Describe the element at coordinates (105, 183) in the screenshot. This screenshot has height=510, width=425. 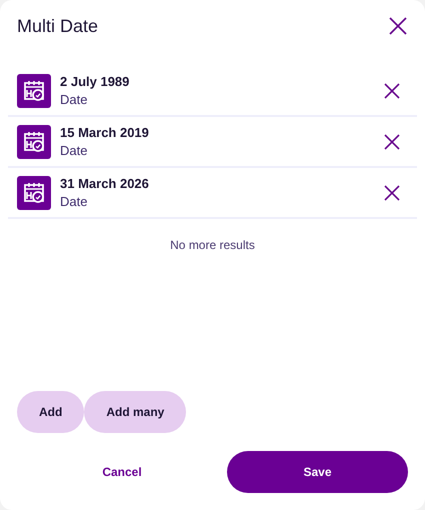
I see `date-value: 31 March 2026` at that location.